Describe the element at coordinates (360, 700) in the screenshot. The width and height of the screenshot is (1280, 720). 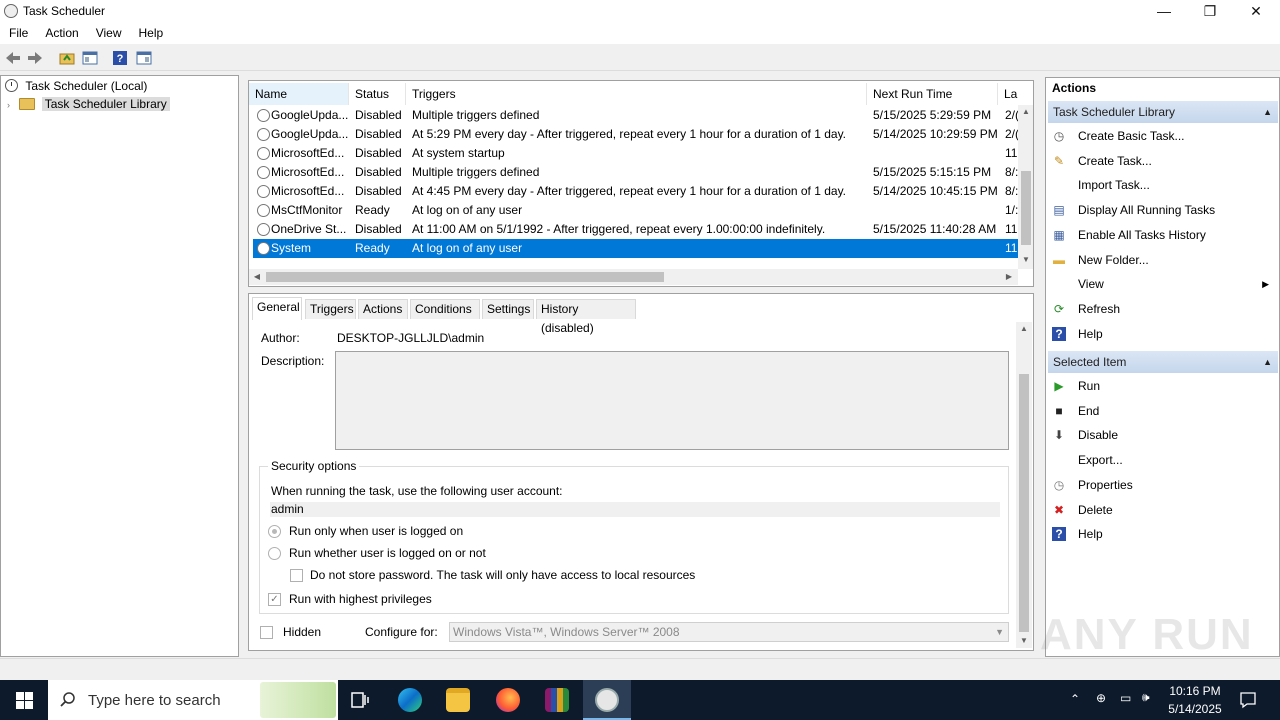
I see `task-view-button` at that location.